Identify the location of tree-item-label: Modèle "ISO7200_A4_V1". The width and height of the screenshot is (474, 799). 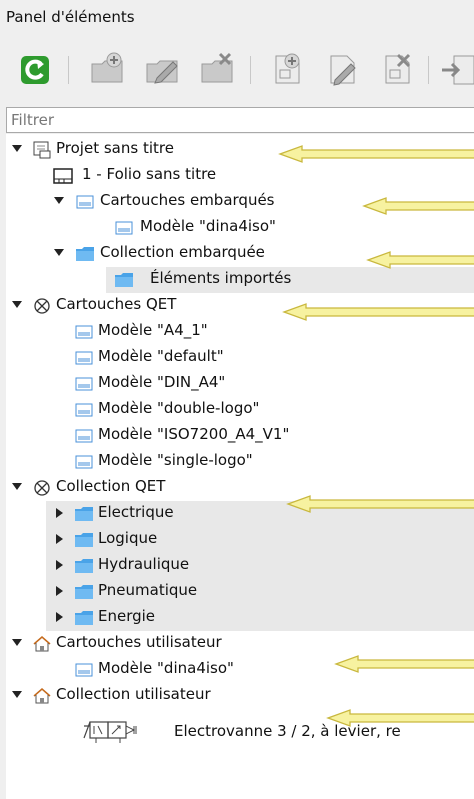
(194, 434).